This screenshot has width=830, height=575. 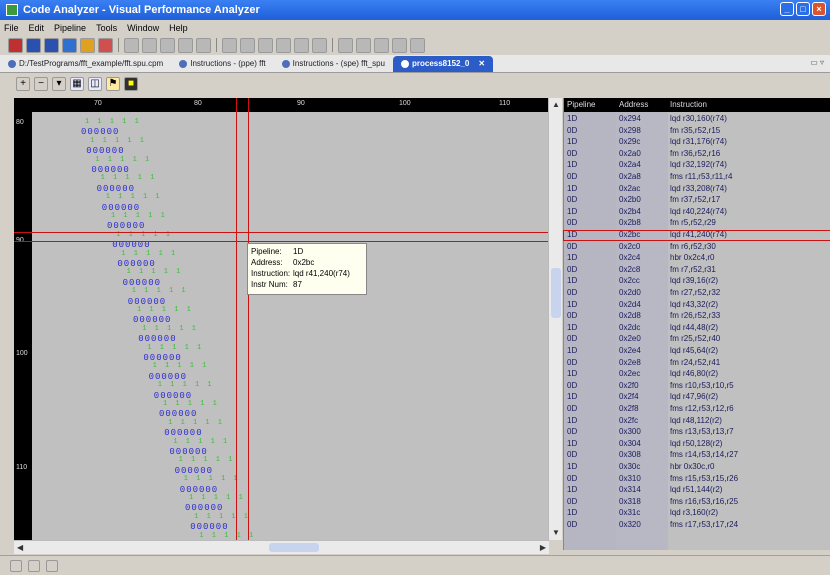 What do you see at coordinates (697, 154) in the screenshot?
I see `table-row: 0D 0x2a0 fm r36,r52,r16` at bounding box center [697, 154].